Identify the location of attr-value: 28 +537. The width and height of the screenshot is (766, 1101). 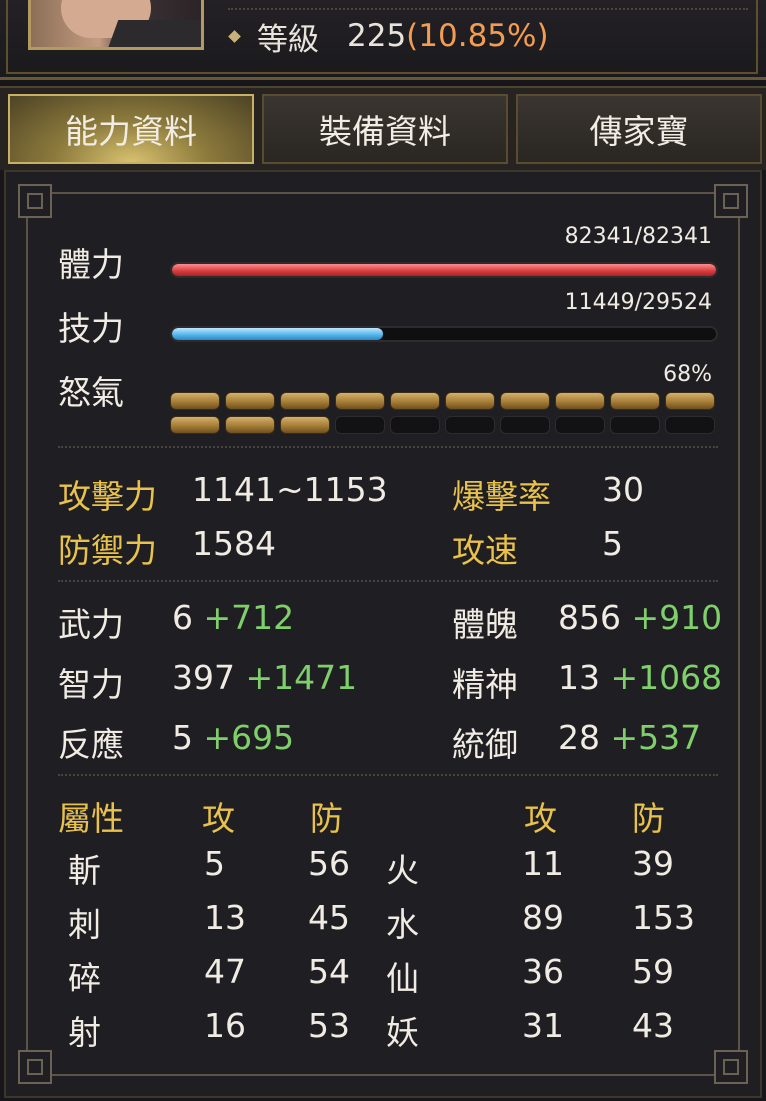
(629, 737).